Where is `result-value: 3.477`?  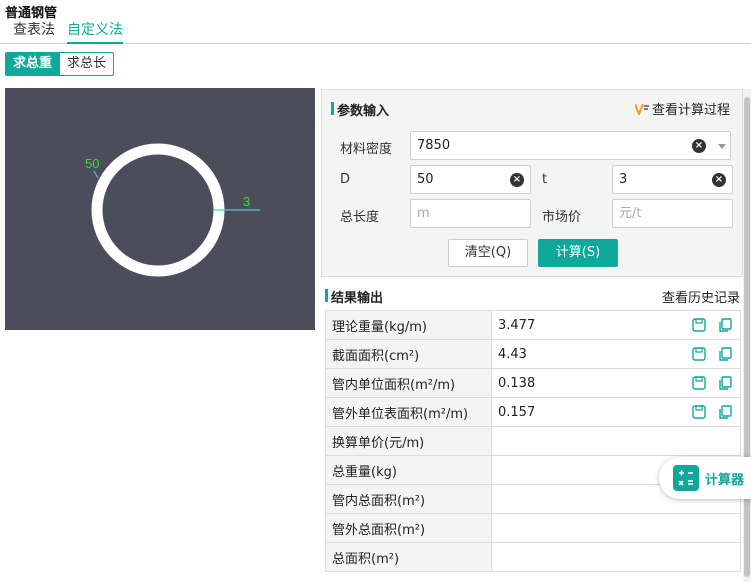
result-value: 3.477 is located at coordinates (517, 325).